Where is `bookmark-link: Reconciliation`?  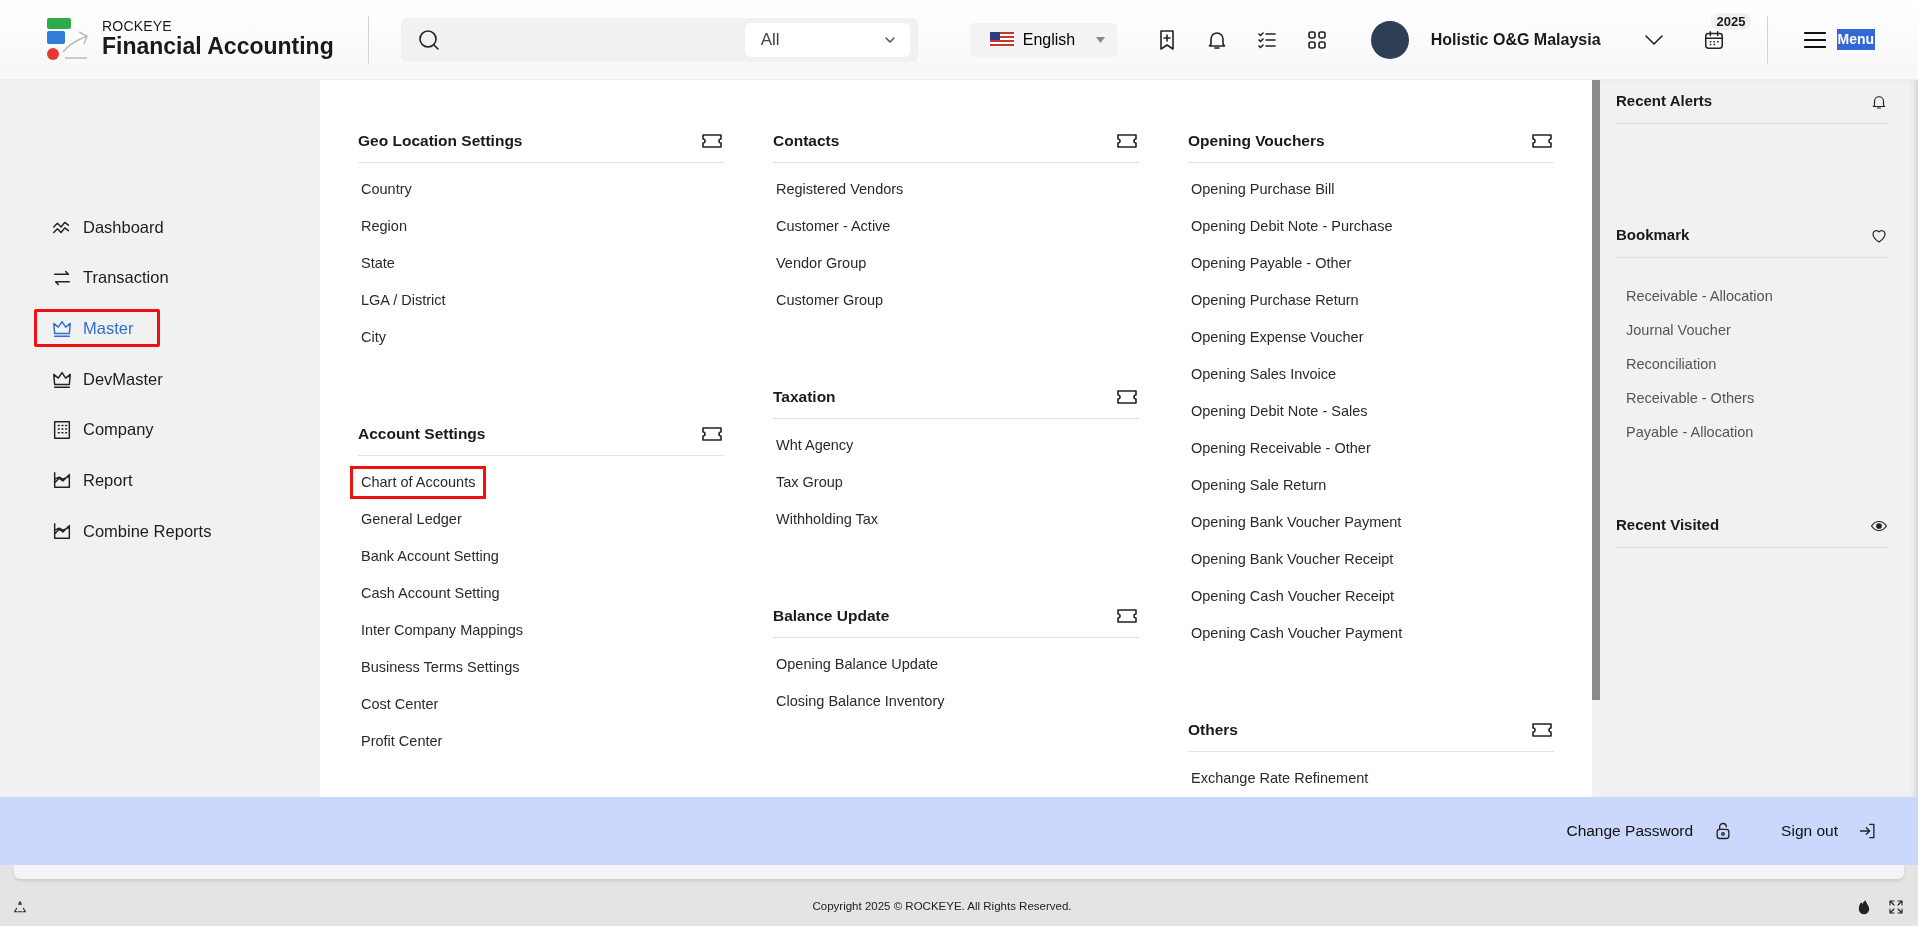
bookmark-link: Reconciliation is located at coordinates (1671, 365).